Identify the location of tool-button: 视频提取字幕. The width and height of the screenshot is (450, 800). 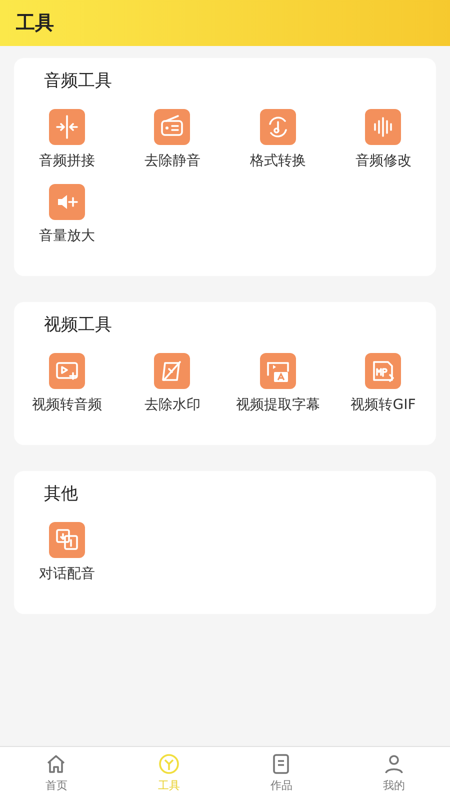
(277, 384).